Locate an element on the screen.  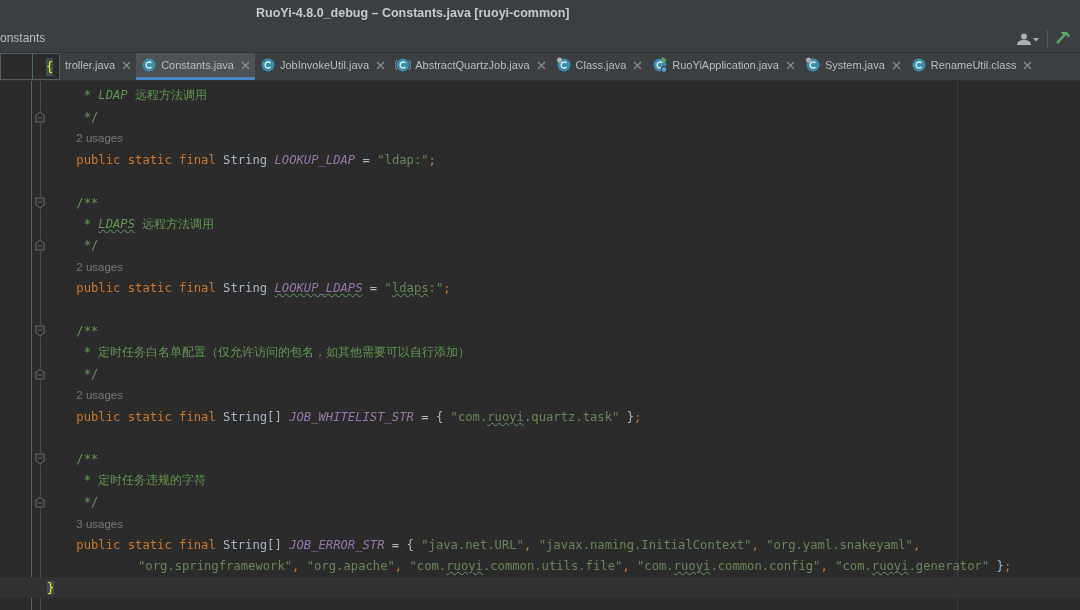
comment-line: * 定时任务白名单配置（仅允许访问的包名，如其他需要可以自行添加） is located at coordinates (276, 351).